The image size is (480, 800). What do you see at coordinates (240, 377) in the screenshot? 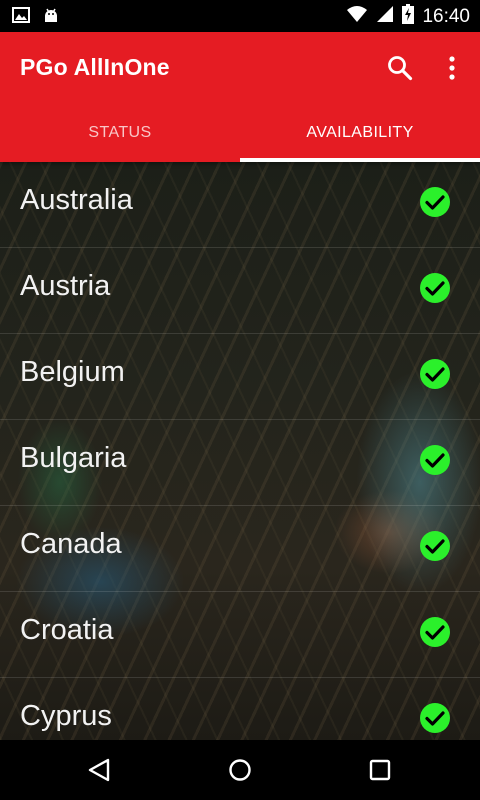
I see `list-item-belgium: Belgium` at bounding box center [240, 377].